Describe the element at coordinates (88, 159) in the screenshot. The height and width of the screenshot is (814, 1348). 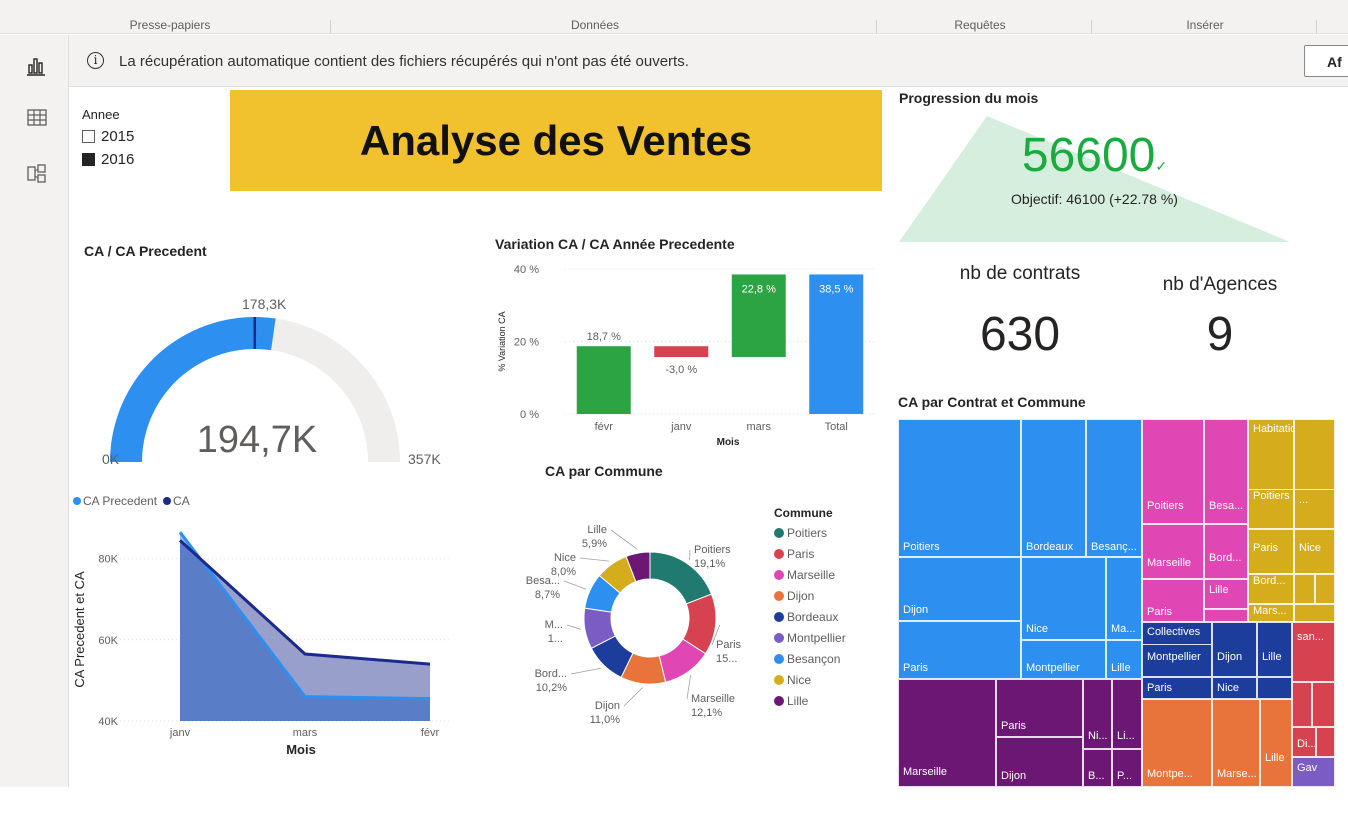
I see `checkbox-checked-icon` at that location.